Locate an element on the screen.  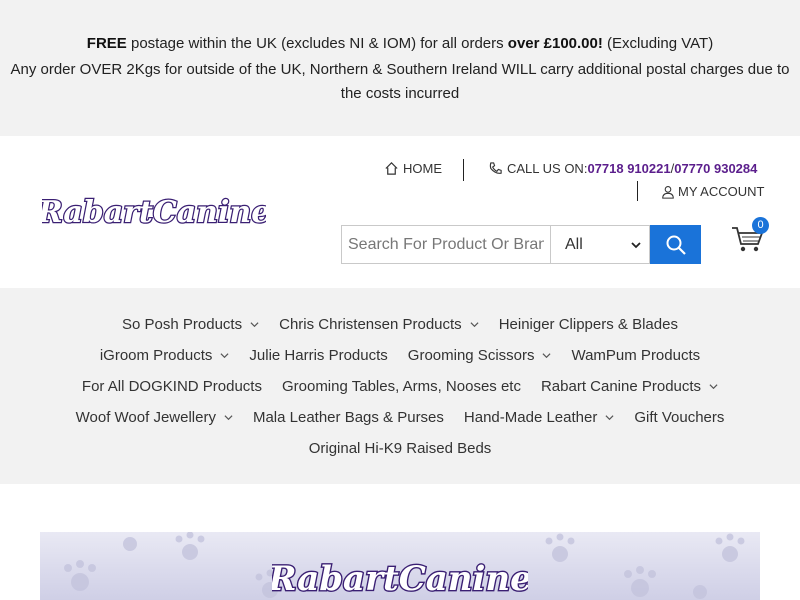
category-selected: All is located at coordinates (574, 244).